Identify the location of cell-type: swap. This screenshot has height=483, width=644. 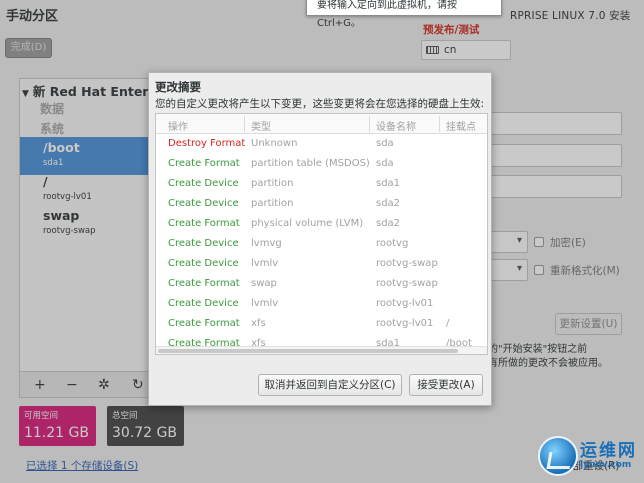
(264, 283).